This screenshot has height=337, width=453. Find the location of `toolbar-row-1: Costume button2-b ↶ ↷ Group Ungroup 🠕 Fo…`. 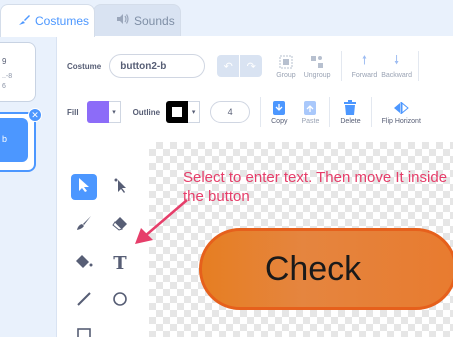

toolbar-row-1: Costume button2-b ↶ ↷ Group Ungroup 🠕 Fo… is located at coordinates (255, 66).